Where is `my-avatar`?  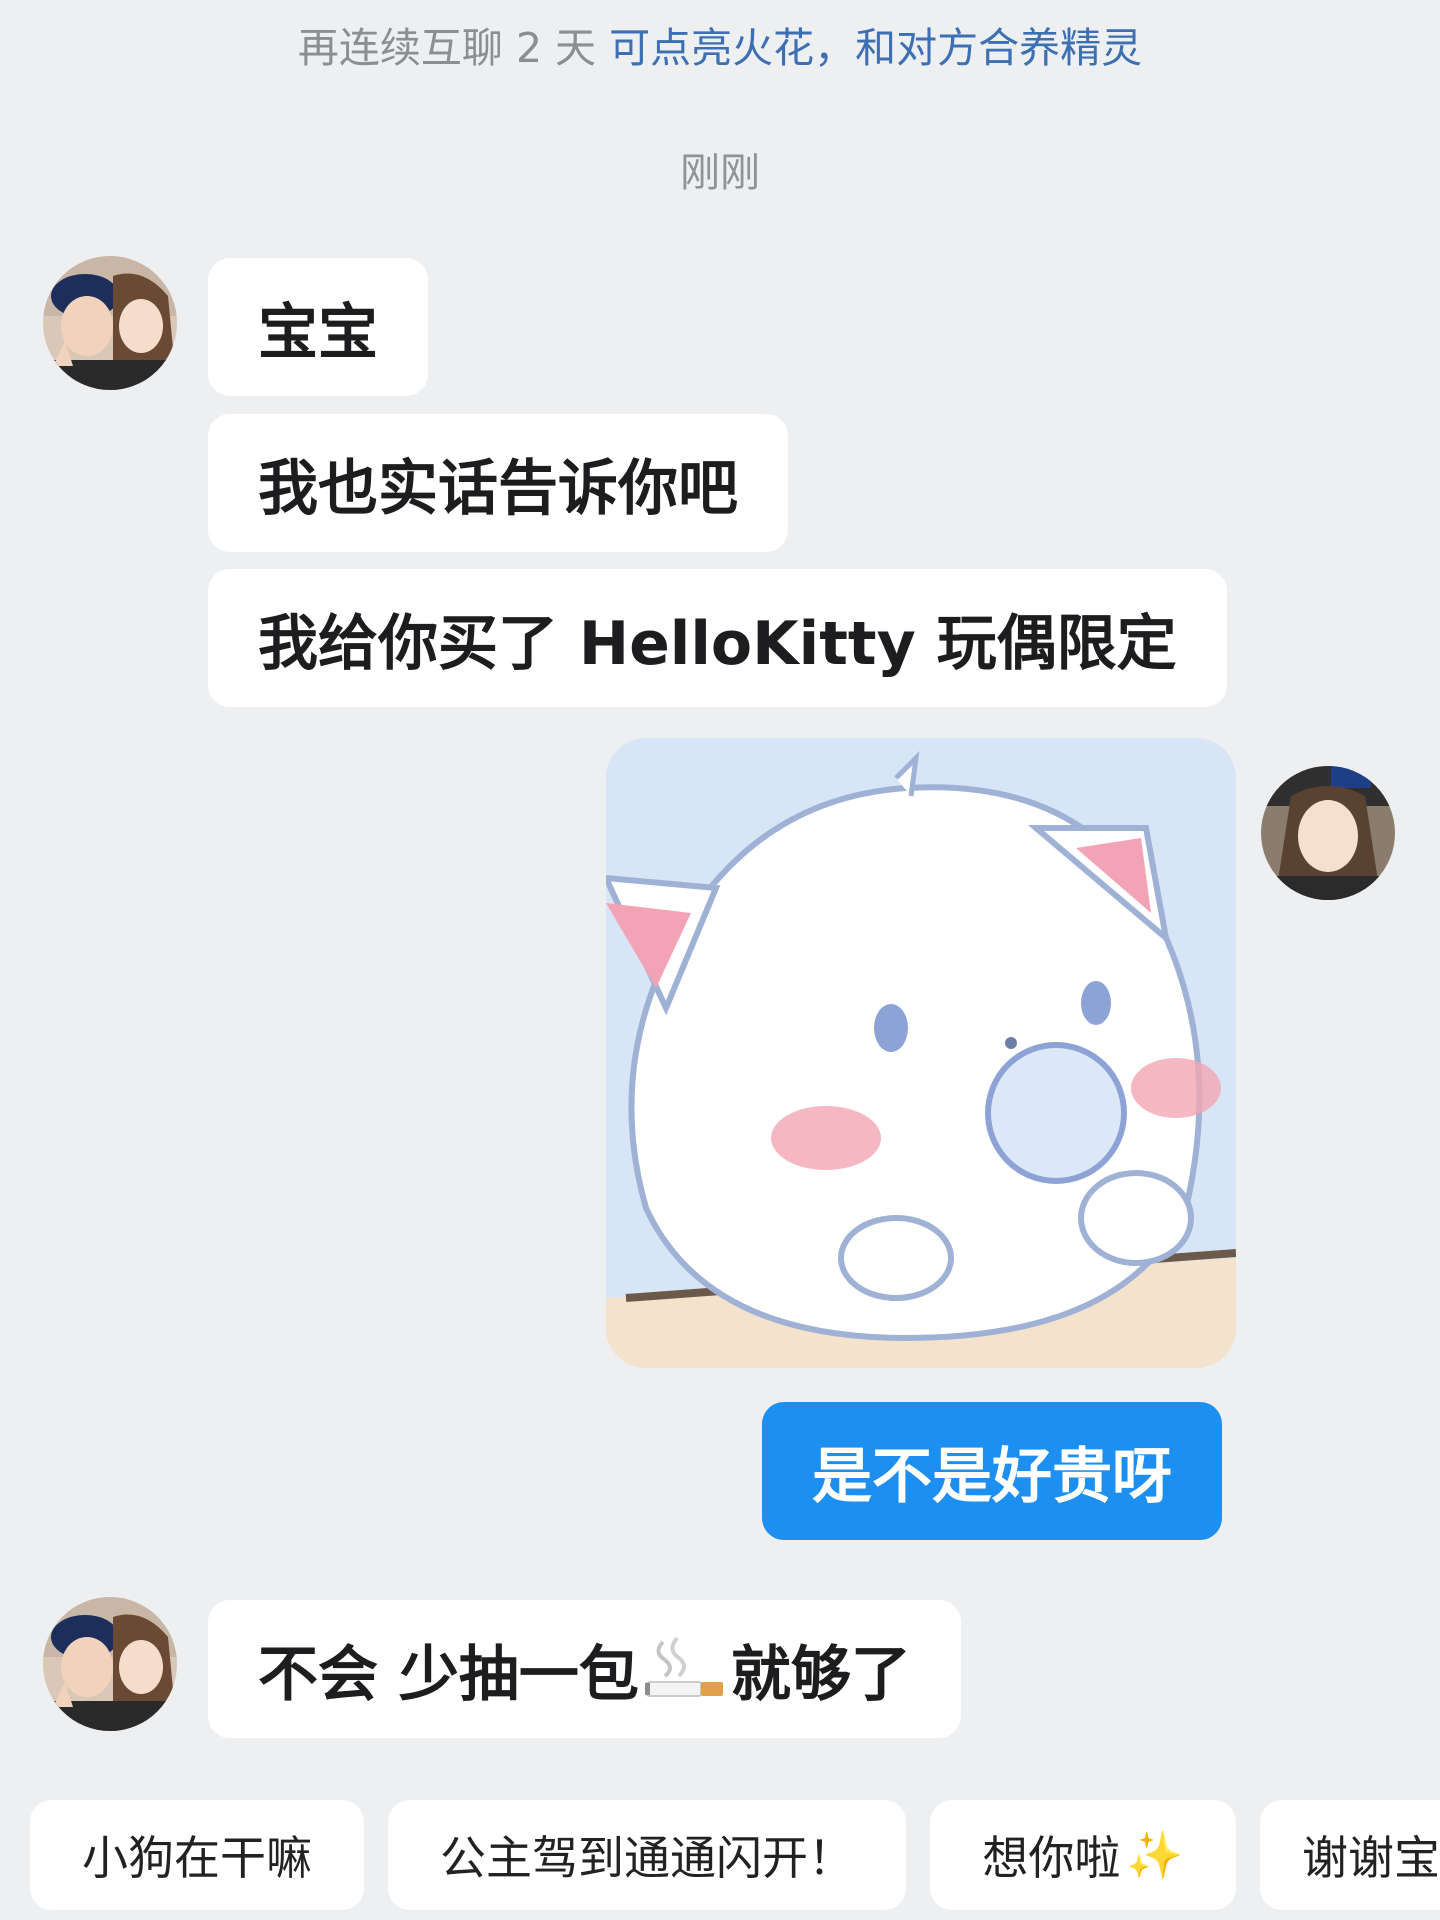
my-avatar is located at coordinates (1328, 833).